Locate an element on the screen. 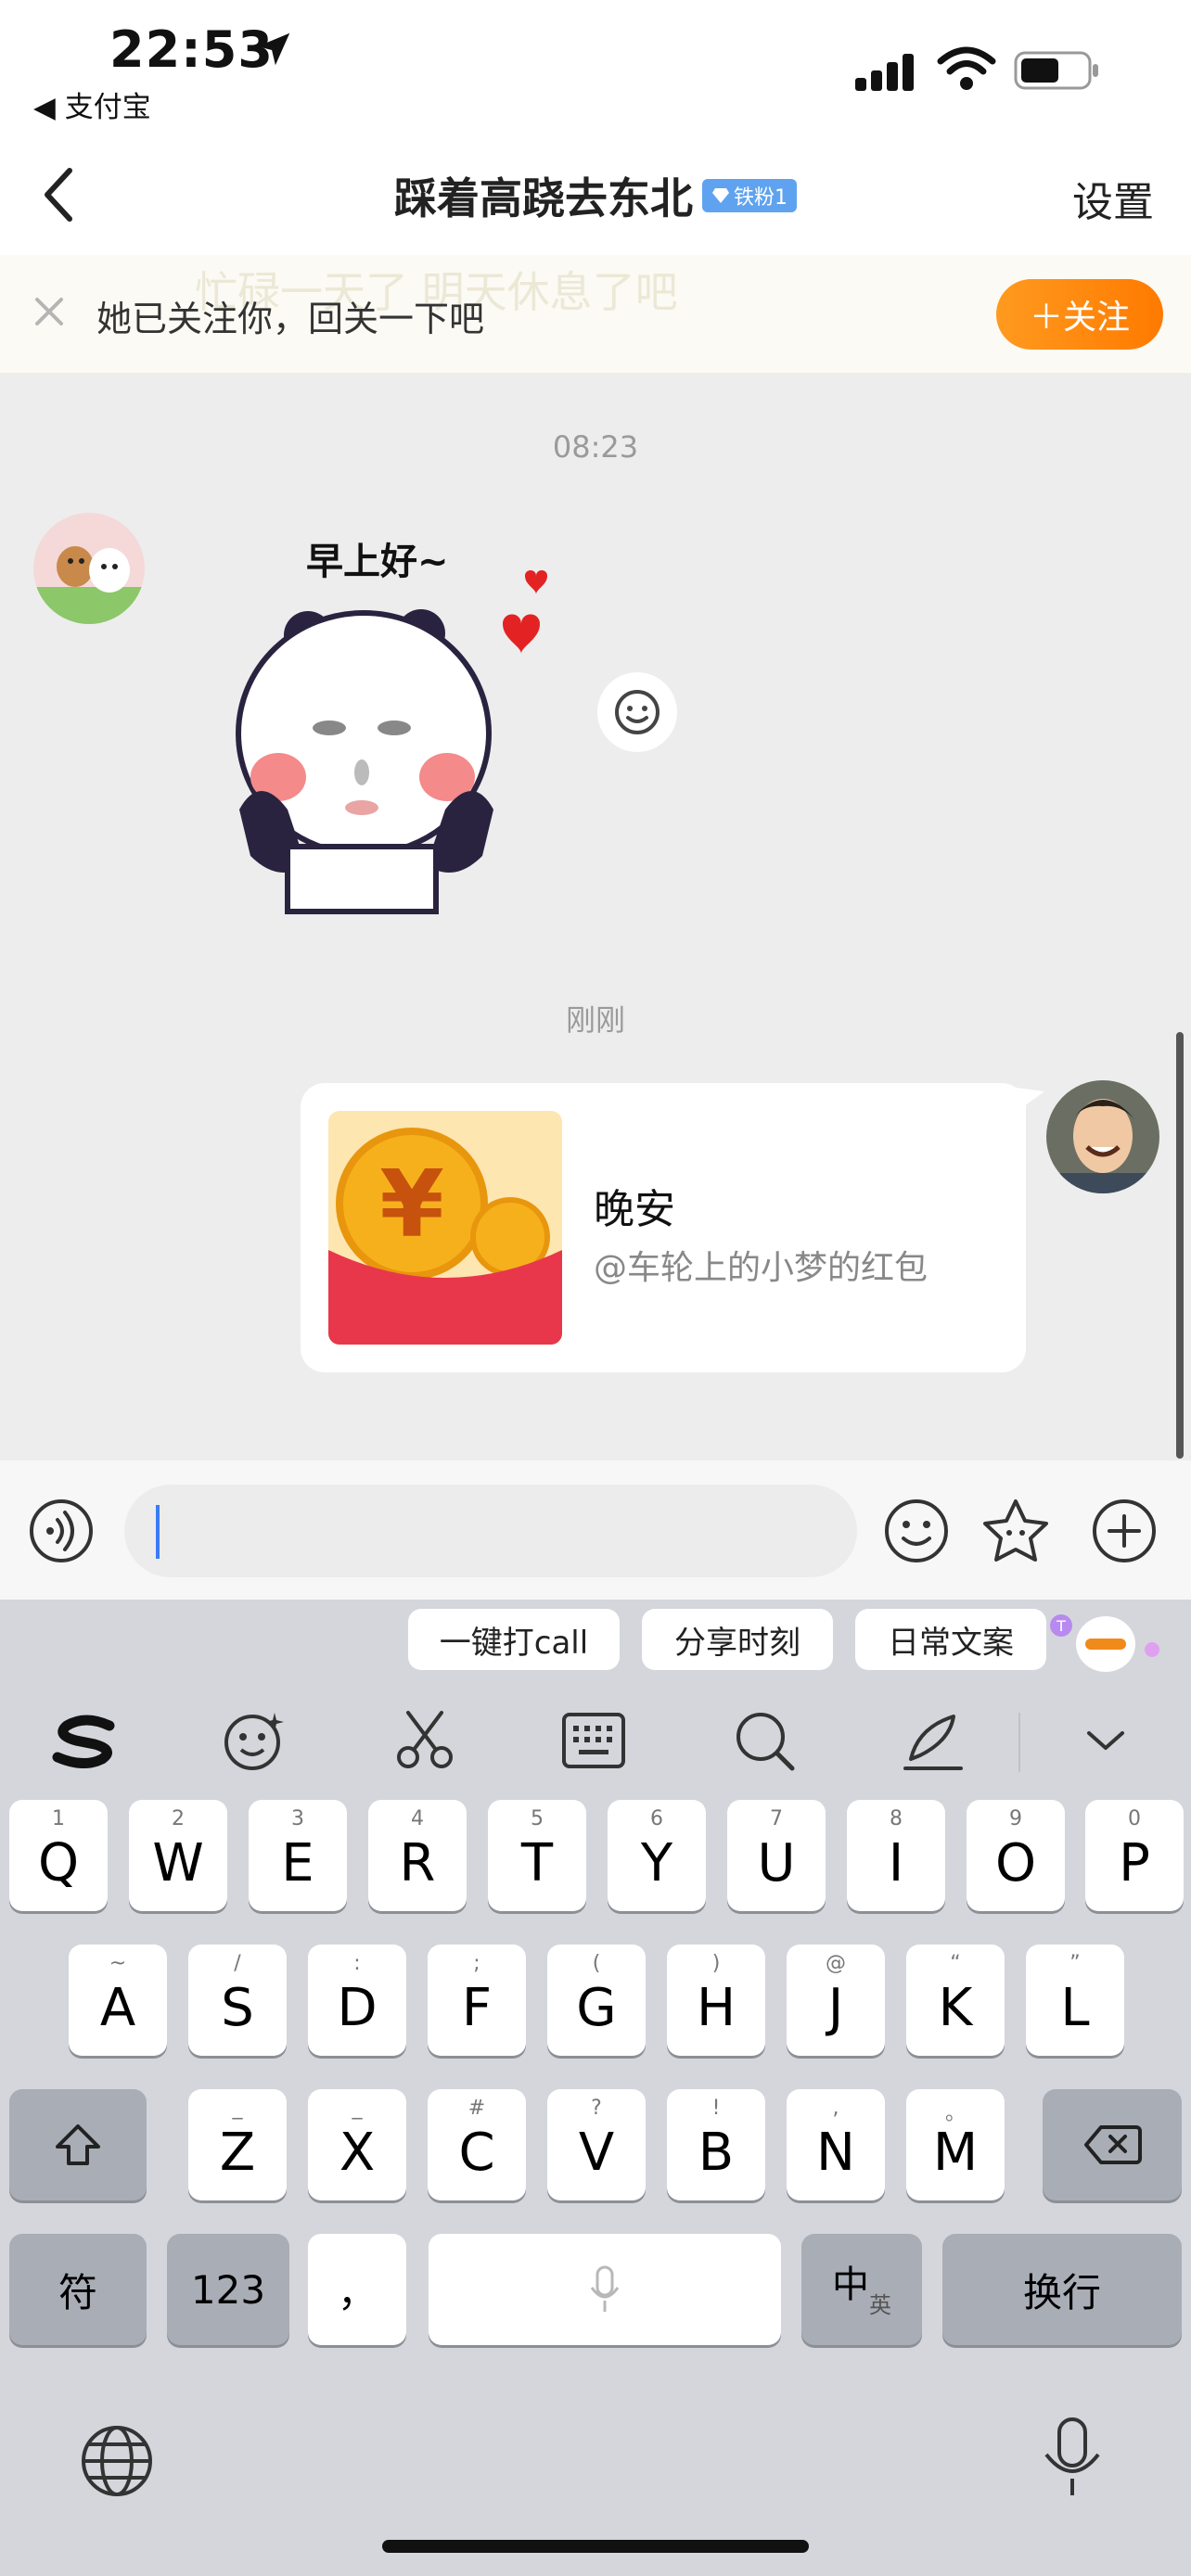 This screenshot has height=2576, width=1191. red-packet-message: ¥ 晚安 @车轮上的小梦的红包 is located at coordinates (663, 1227).